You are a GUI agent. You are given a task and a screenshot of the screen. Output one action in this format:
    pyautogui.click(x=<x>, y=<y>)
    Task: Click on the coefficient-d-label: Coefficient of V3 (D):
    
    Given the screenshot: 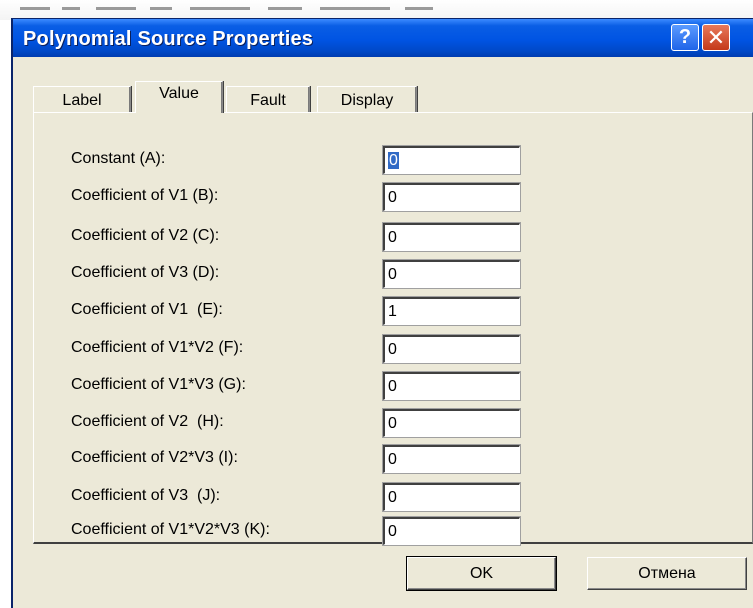 What is the action you would take?
    pyautogui.click(x=145, y=272)
    